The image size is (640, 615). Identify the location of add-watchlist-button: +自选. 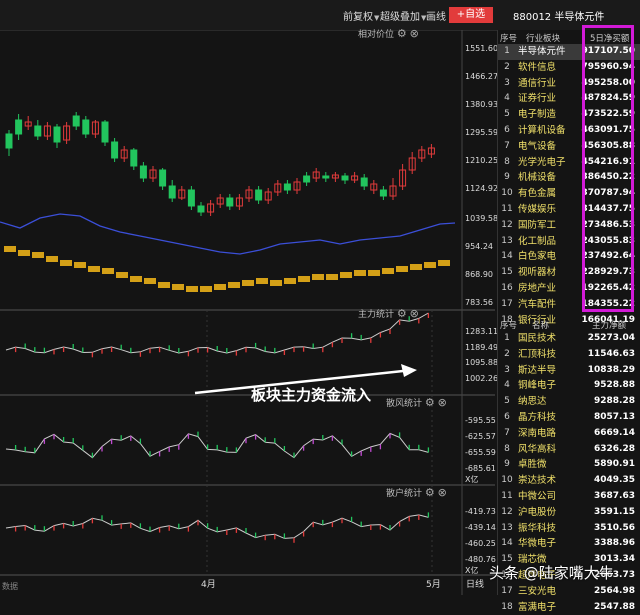
(471, 15).